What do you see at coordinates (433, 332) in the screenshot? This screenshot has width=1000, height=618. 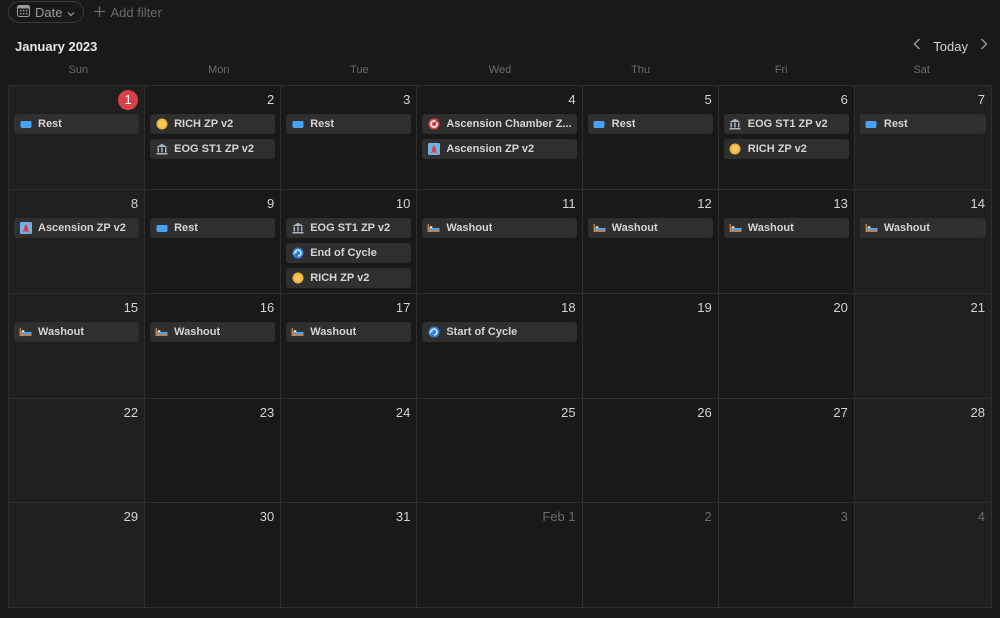 I see `cycle-icon` at bounding box center [433, 332].